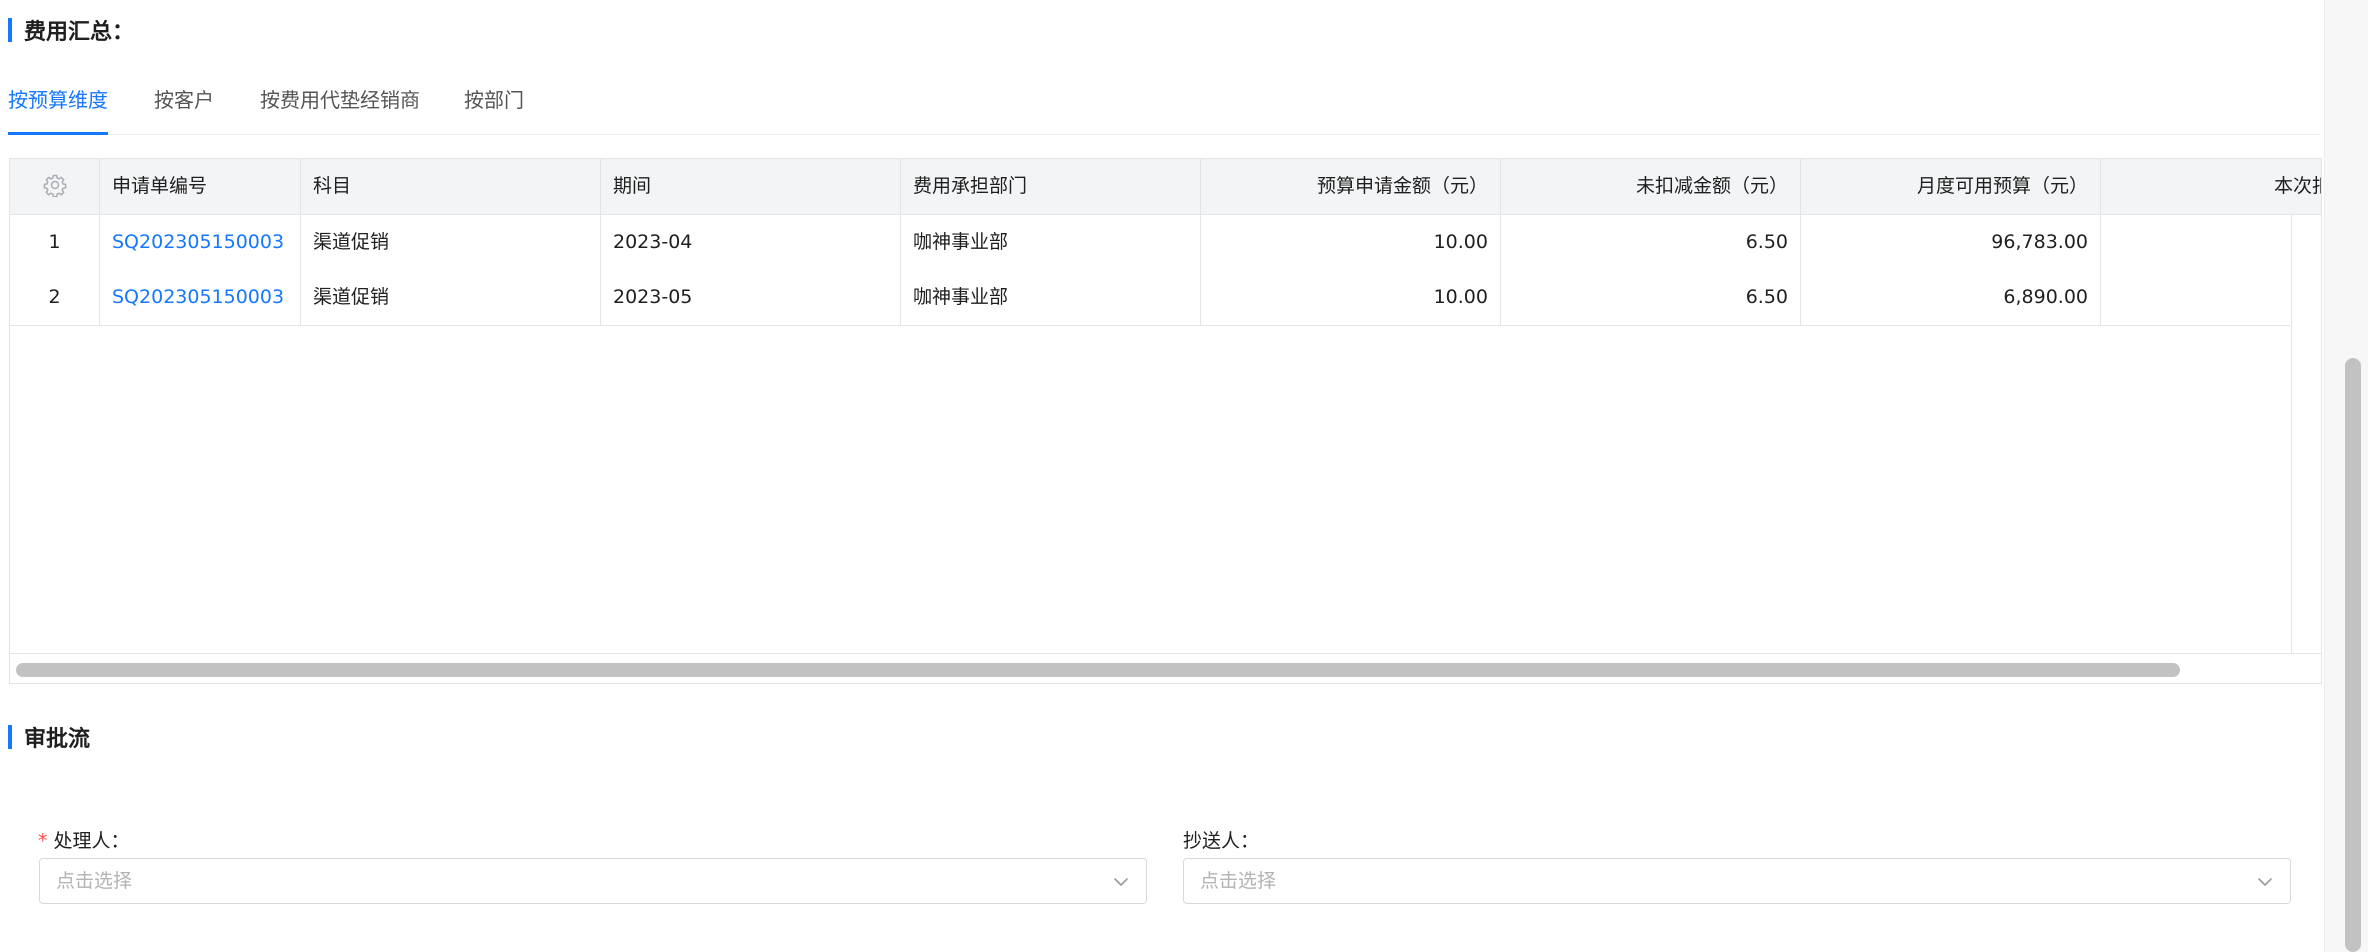 The height and width of the screenshot is (952, 2368). What do you see at coordinates (91, 841) in the screenshot?
I see `handler-label-text: 处理人：` at bounding box center [91, 841].